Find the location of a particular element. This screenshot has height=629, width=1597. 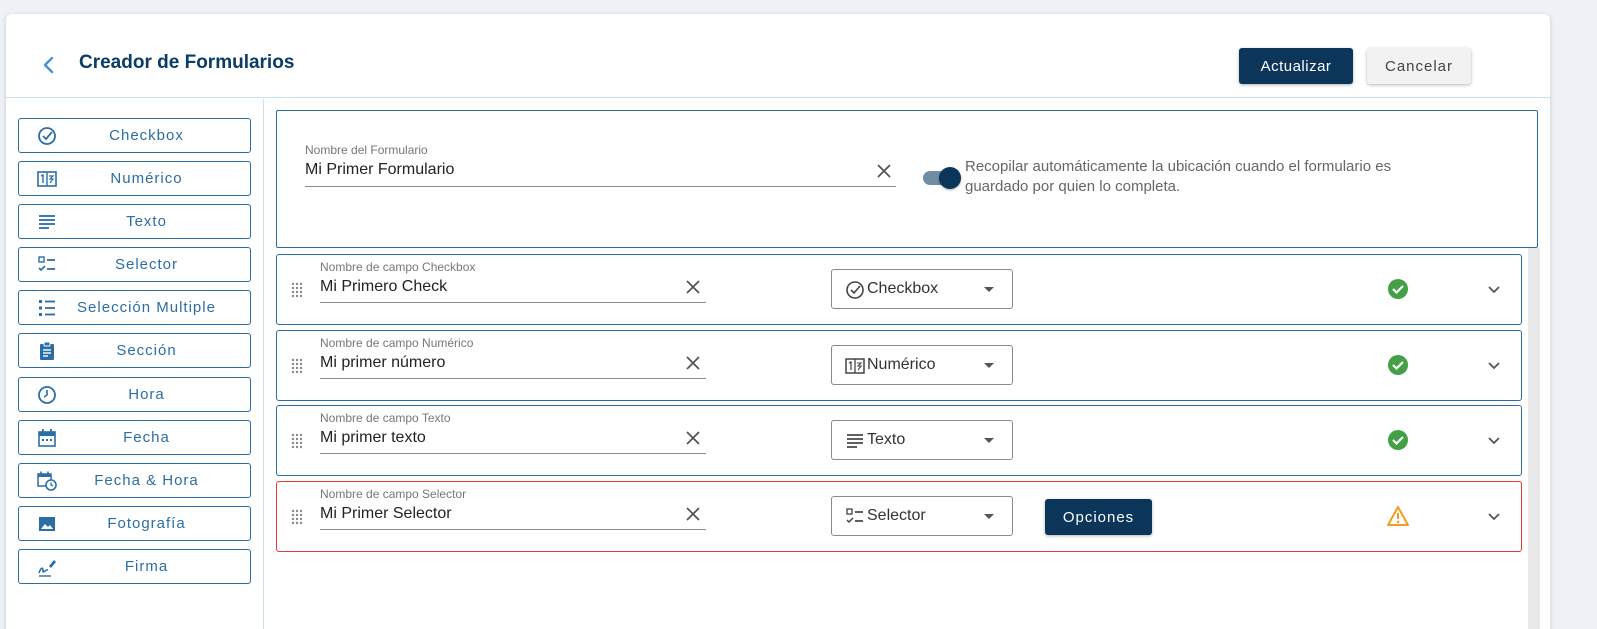

back-button is located at coordinates (49, 65).